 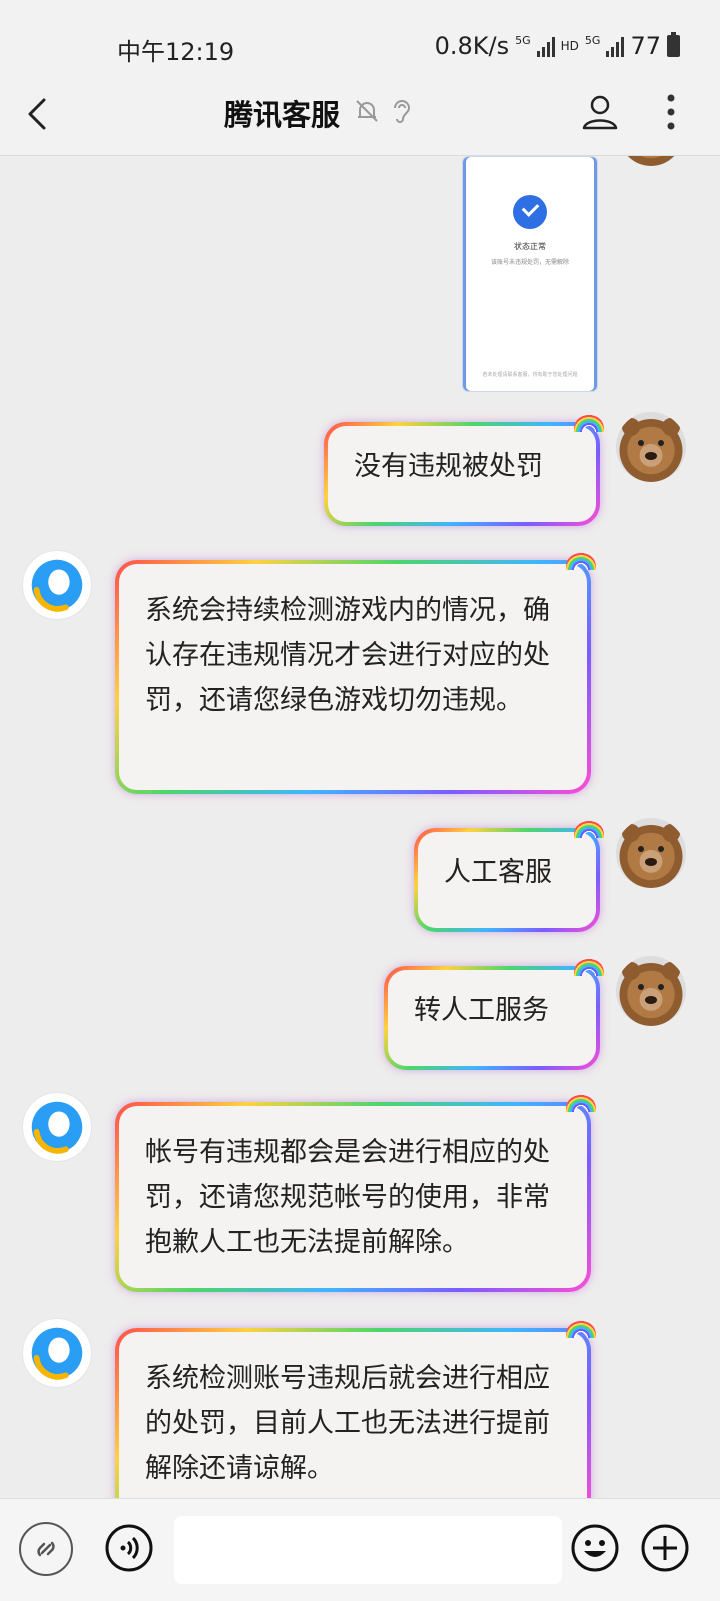 I want to click on message-bubble-user: 没有违规被处罚, so click(x=462, y=474).